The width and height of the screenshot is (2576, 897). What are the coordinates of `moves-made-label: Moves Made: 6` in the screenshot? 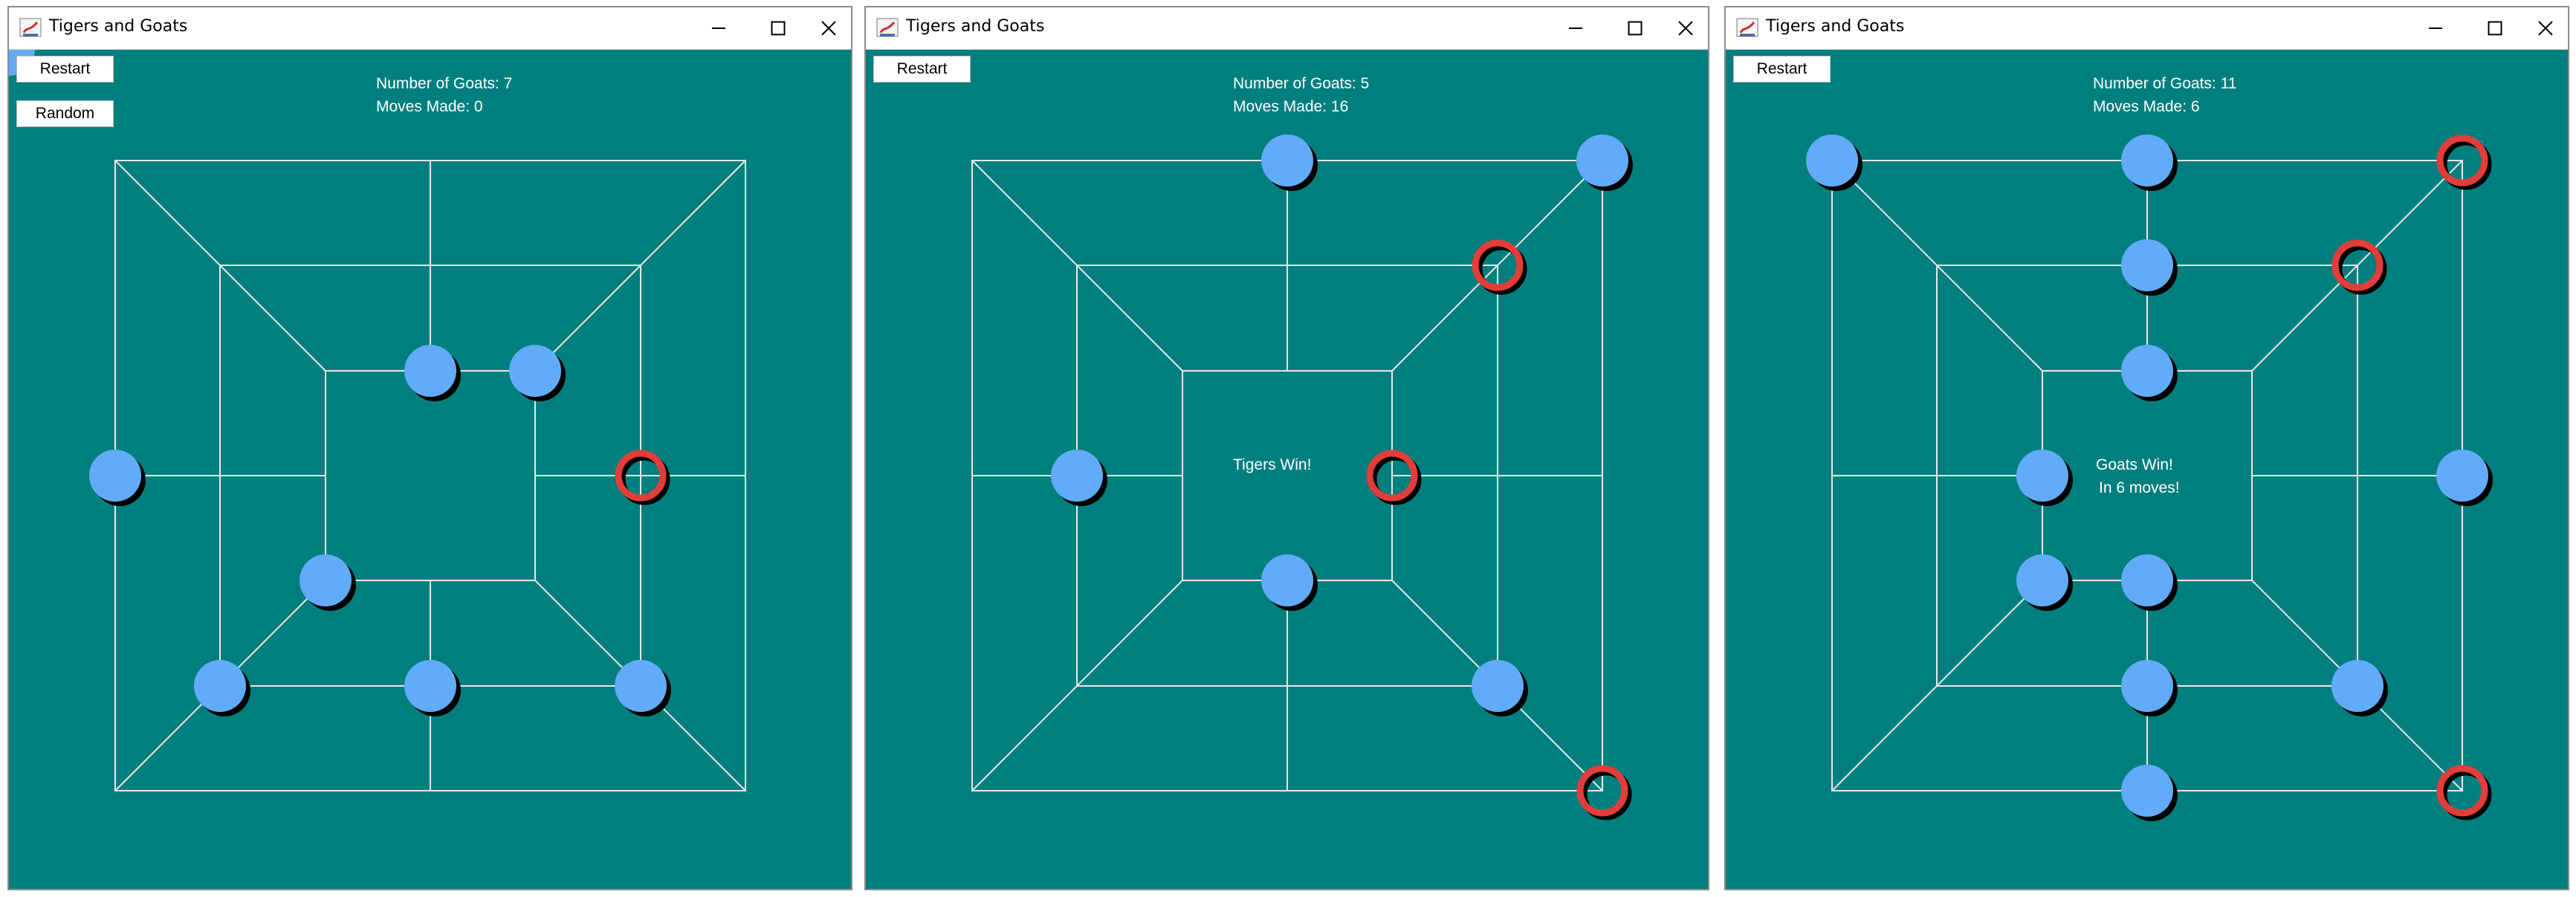 It's located at (2146, 106).